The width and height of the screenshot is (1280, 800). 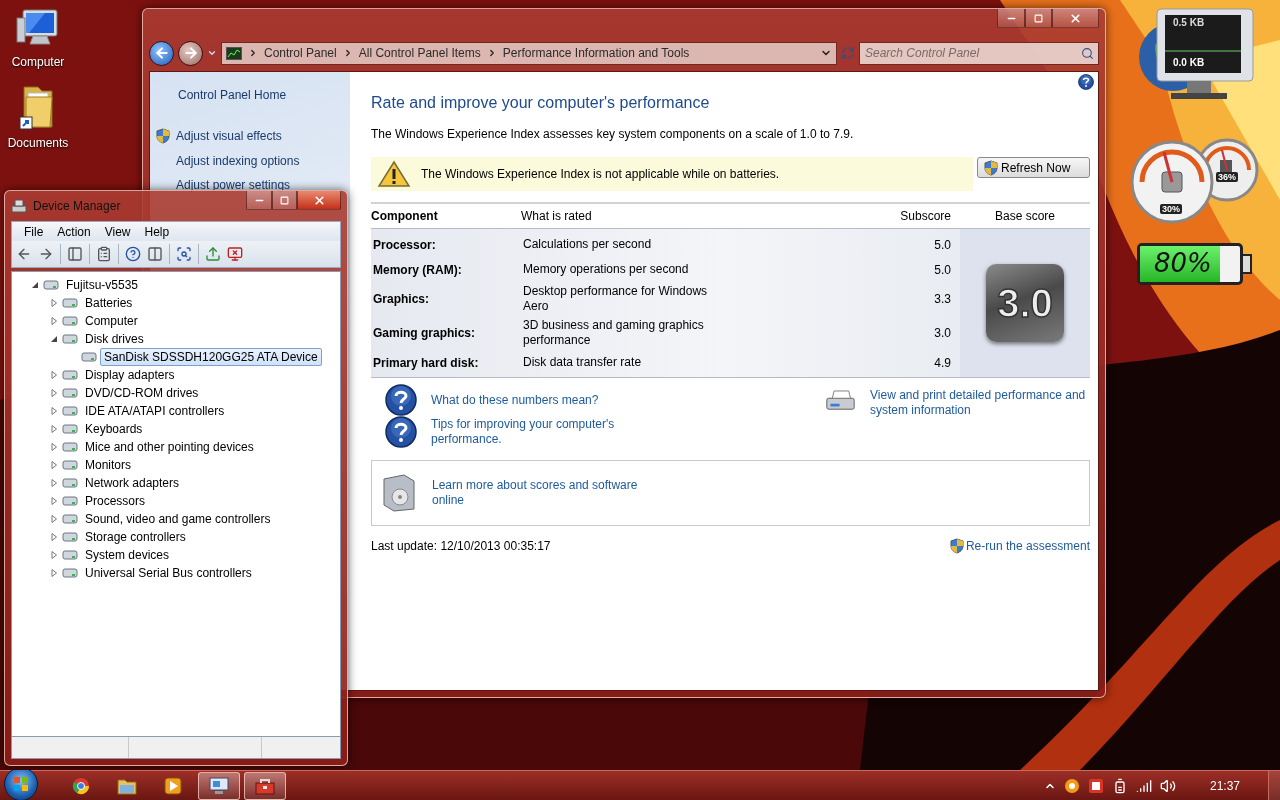 What do you see at coordinates (132, 483) in the screenshot?
I see `tree-item: Network adapters` at bounding box center [132, 483].